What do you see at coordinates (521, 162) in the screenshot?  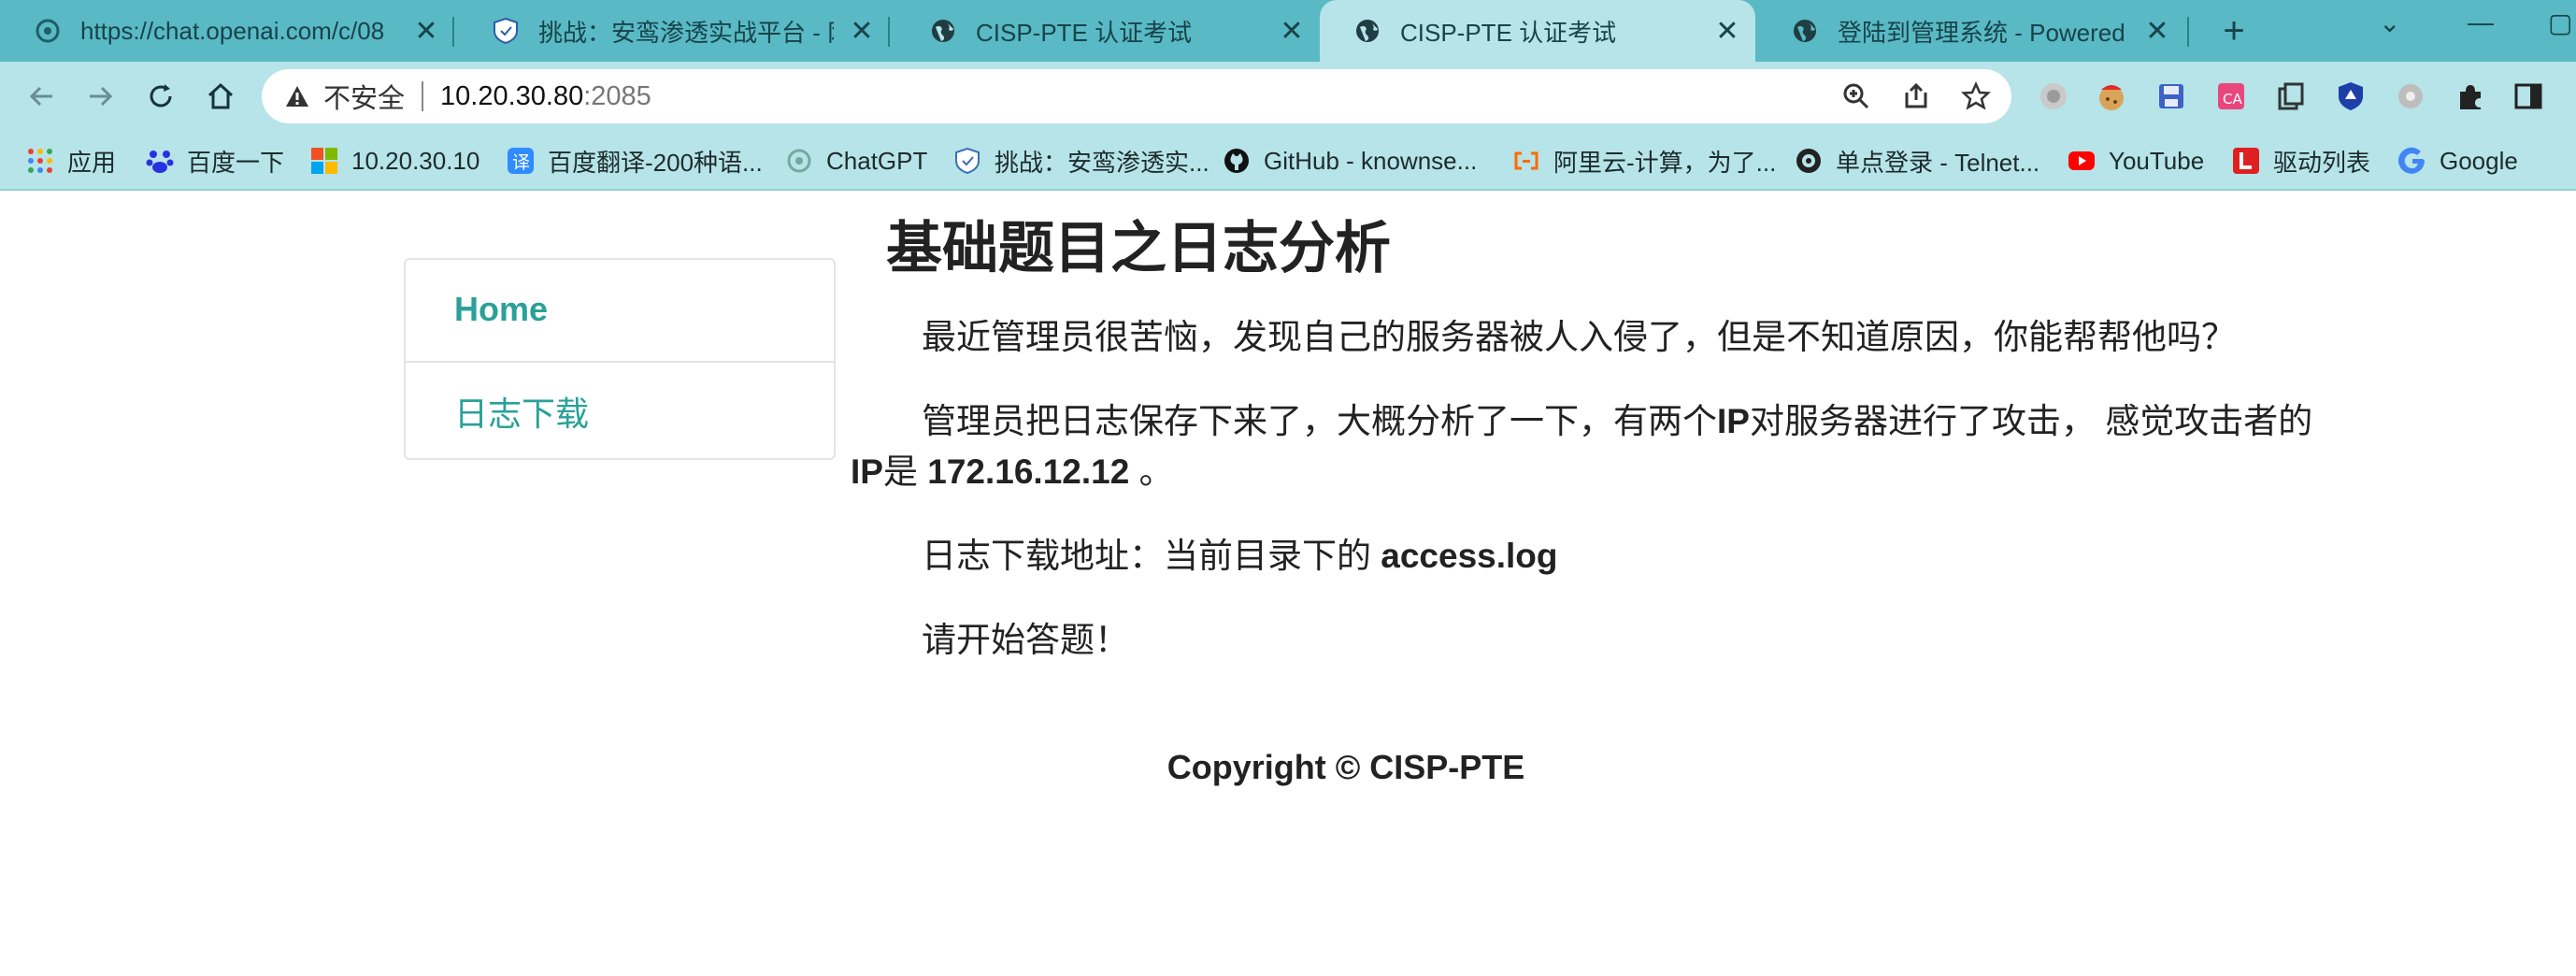 I see `svg-text: 译` at bounding box center [521, 162].